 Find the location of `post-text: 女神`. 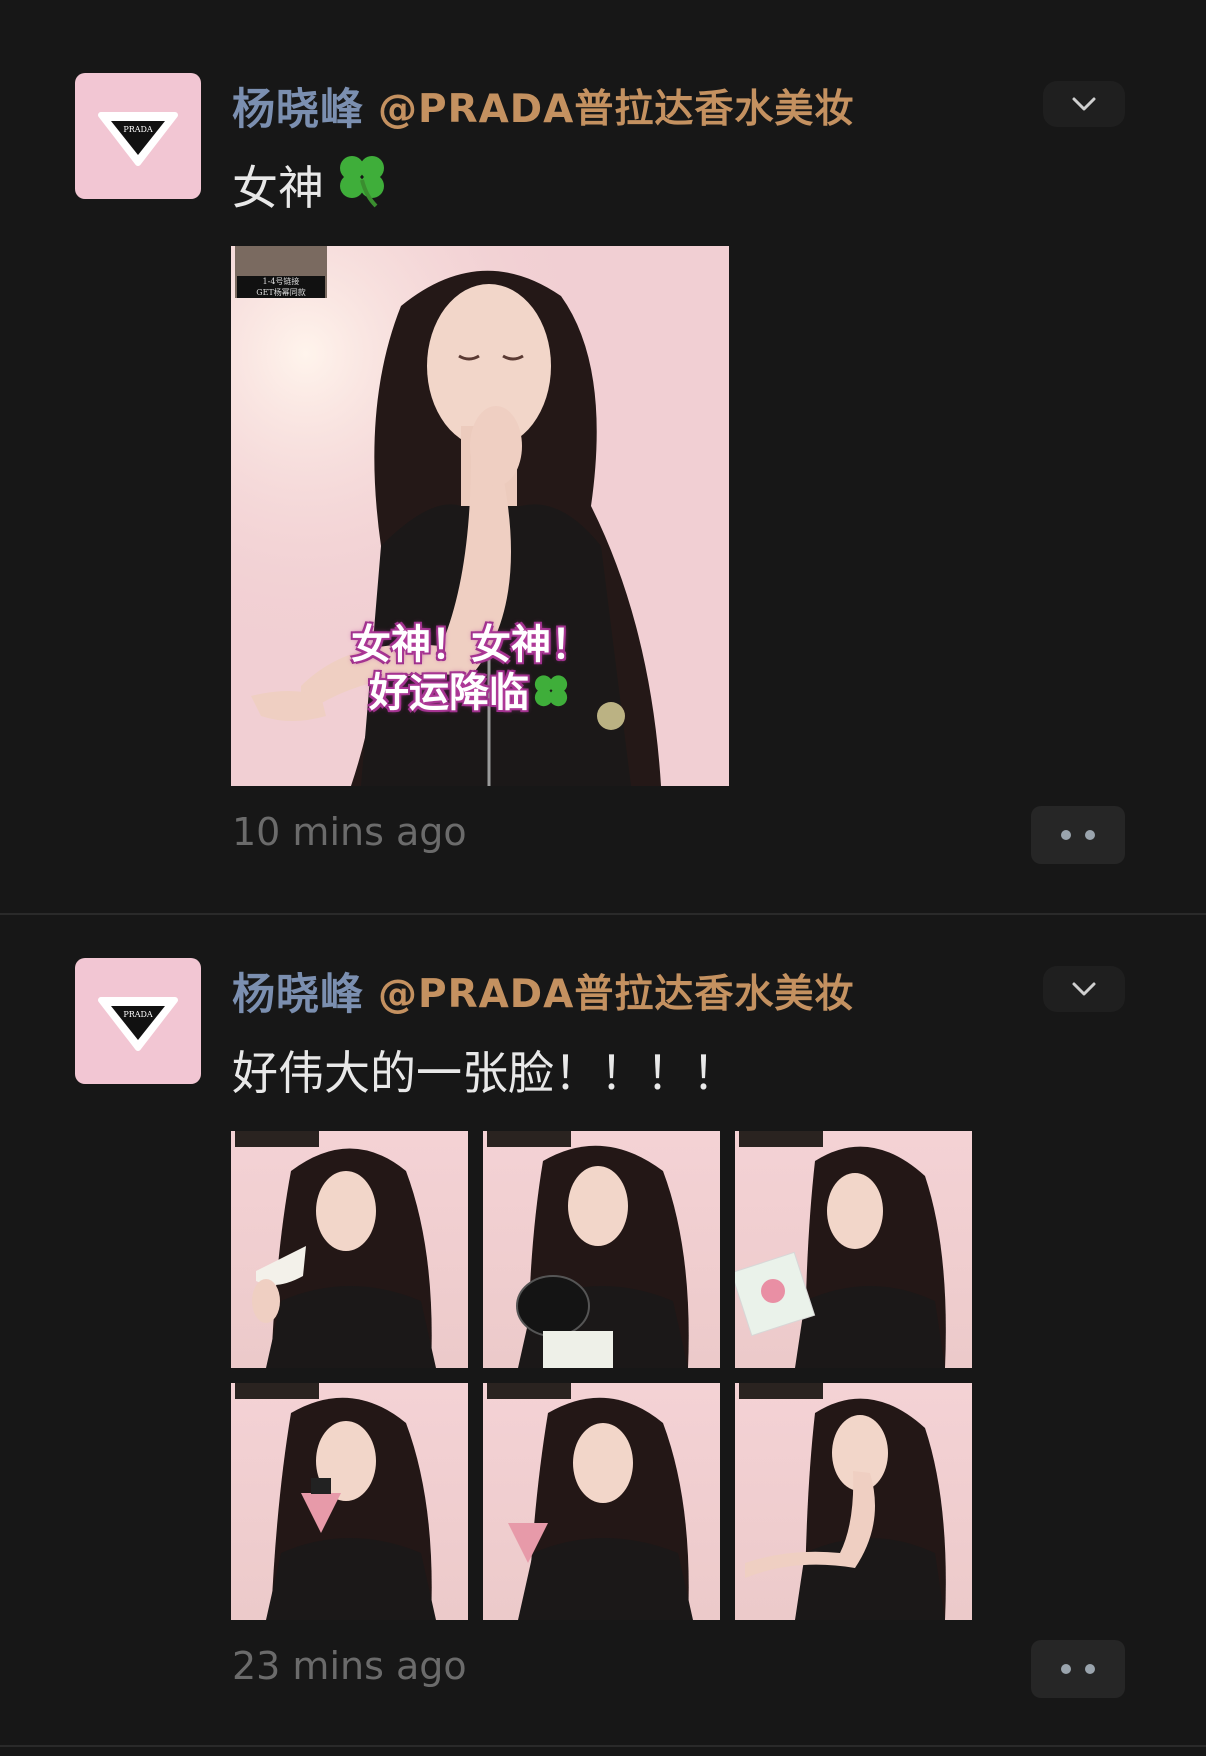

post-text: 女神 is located at coordinates (312, 185).